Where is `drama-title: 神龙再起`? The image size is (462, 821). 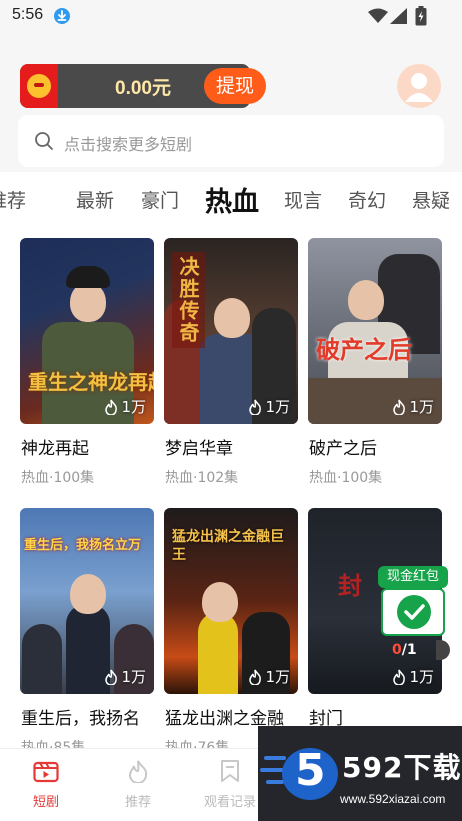
drama-title: 神龙再起 is located at coordinates (55, 449).